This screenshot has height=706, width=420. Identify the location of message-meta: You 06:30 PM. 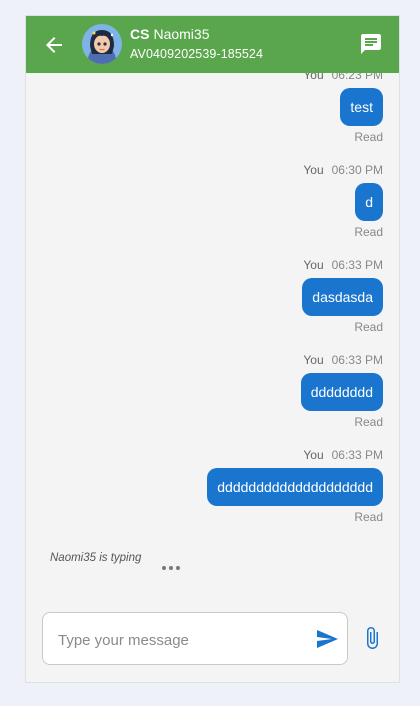
(343, 170).